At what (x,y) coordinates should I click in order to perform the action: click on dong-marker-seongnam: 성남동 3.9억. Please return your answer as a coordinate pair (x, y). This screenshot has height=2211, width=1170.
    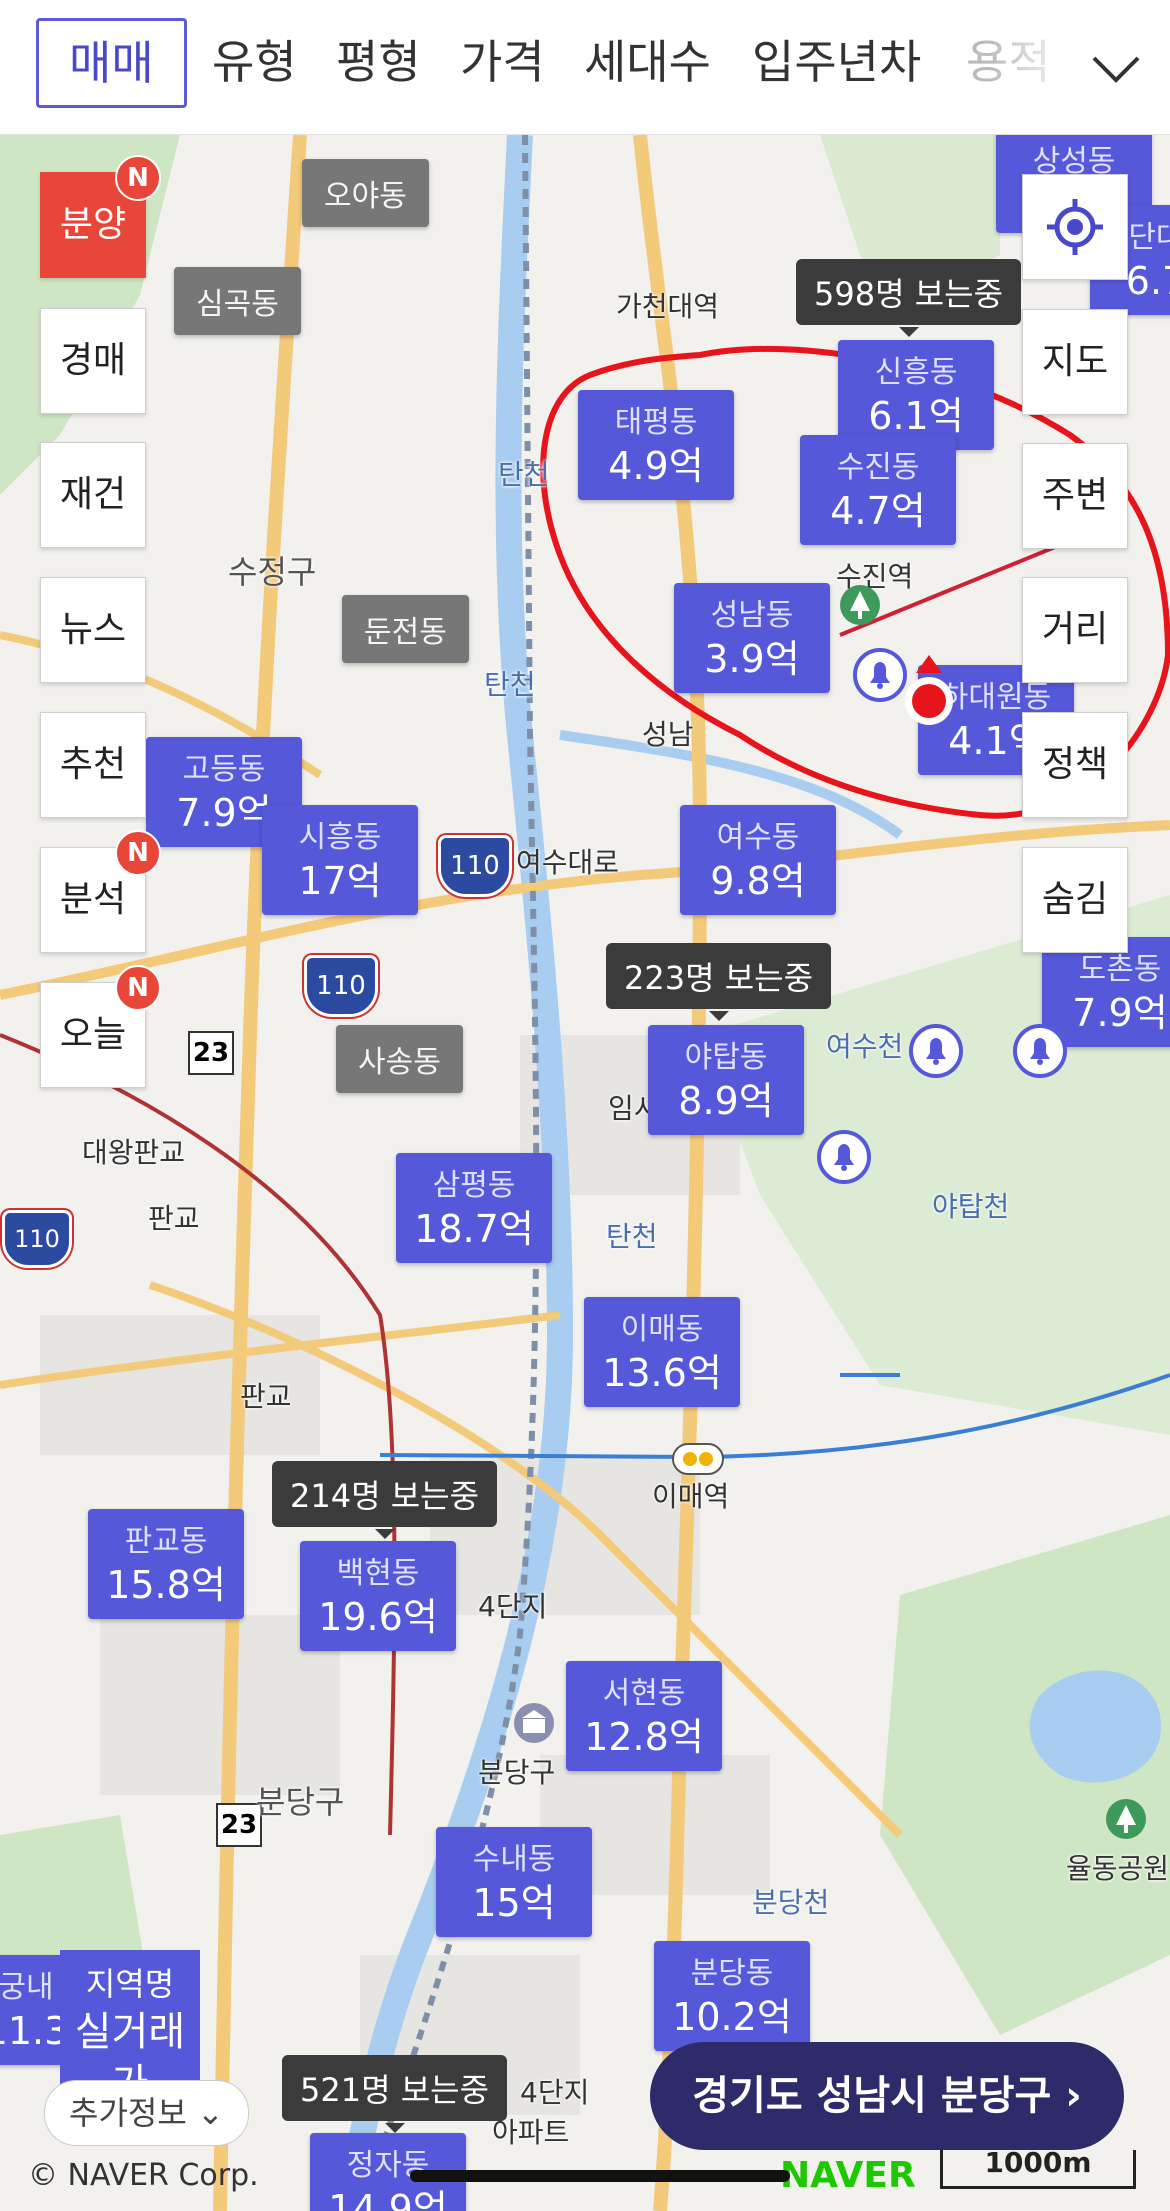
    Looking at the image, I should click on (752, 638).